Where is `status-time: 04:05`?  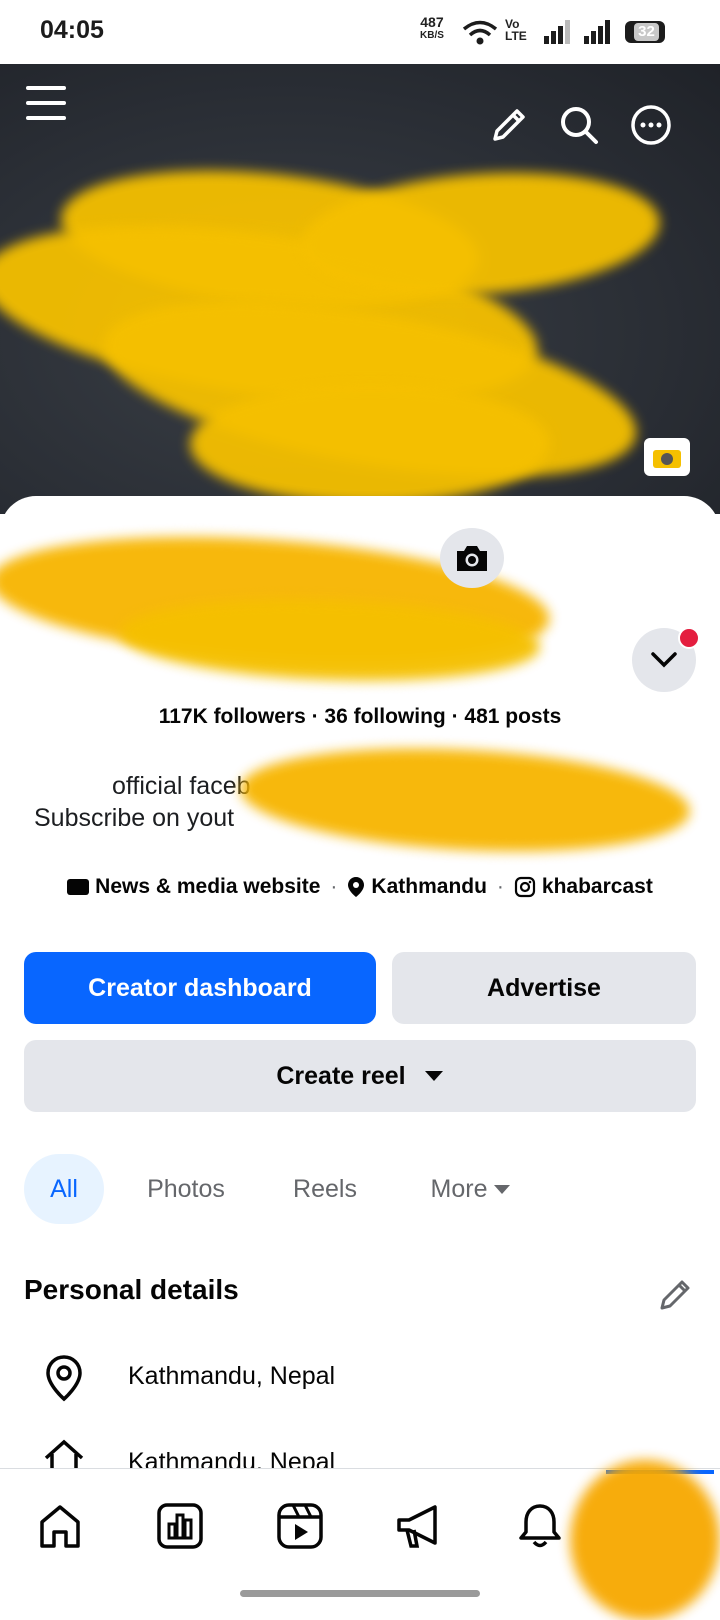 status-time: 04:05 is located at coordinates (72, 30).